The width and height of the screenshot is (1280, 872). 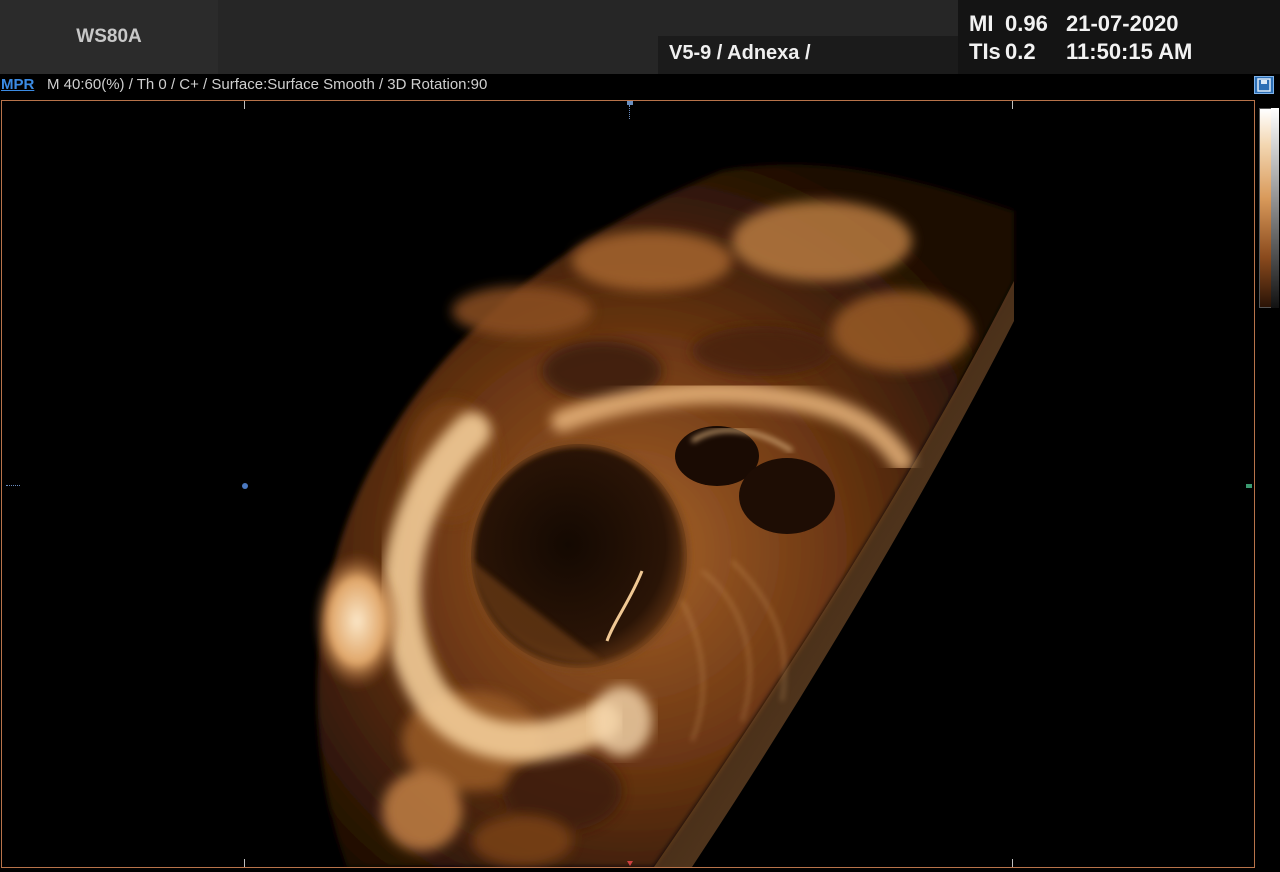 I want to click on roi-corner-bl, so click(x=249, y=863).